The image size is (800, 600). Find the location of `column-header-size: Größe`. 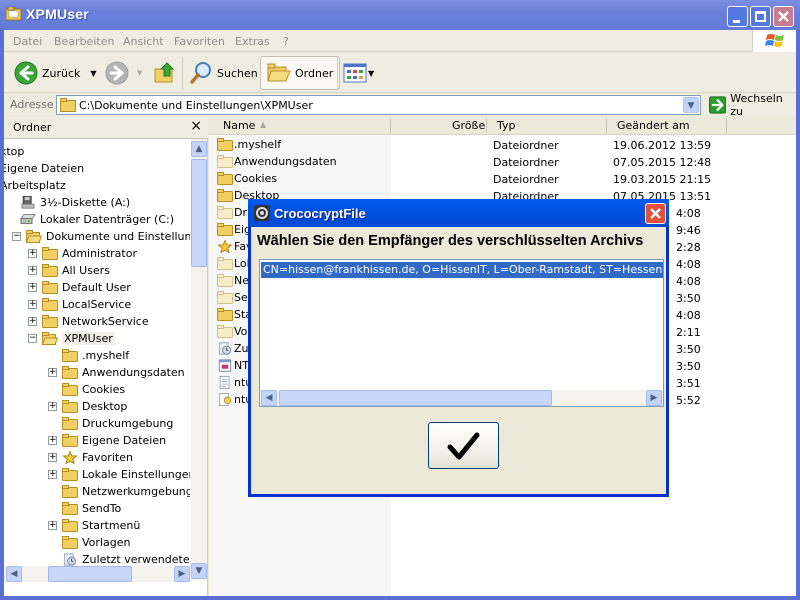

column-header-size: Größe is located at coordinates (468, 127).